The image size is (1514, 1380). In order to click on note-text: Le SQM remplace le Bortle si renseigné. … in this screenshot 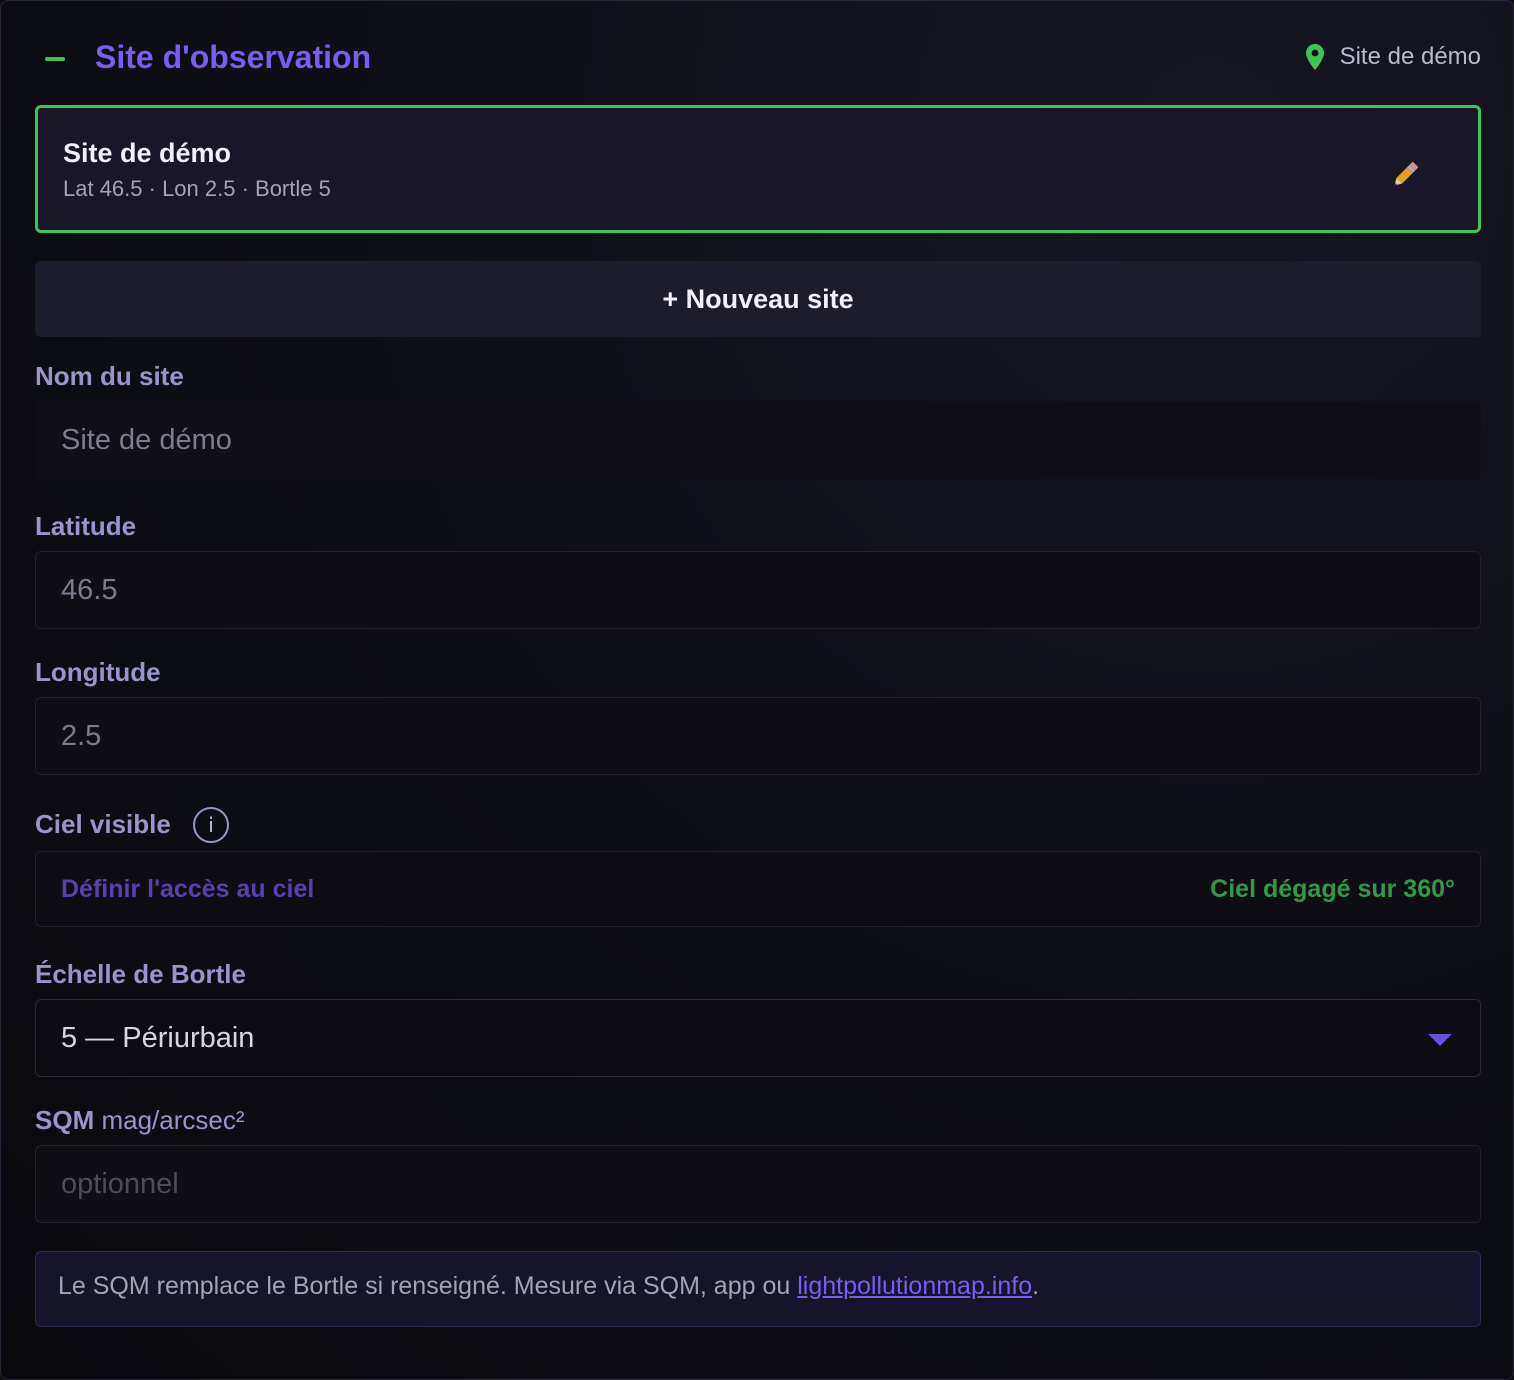, I will do `click(428, 1286)`.